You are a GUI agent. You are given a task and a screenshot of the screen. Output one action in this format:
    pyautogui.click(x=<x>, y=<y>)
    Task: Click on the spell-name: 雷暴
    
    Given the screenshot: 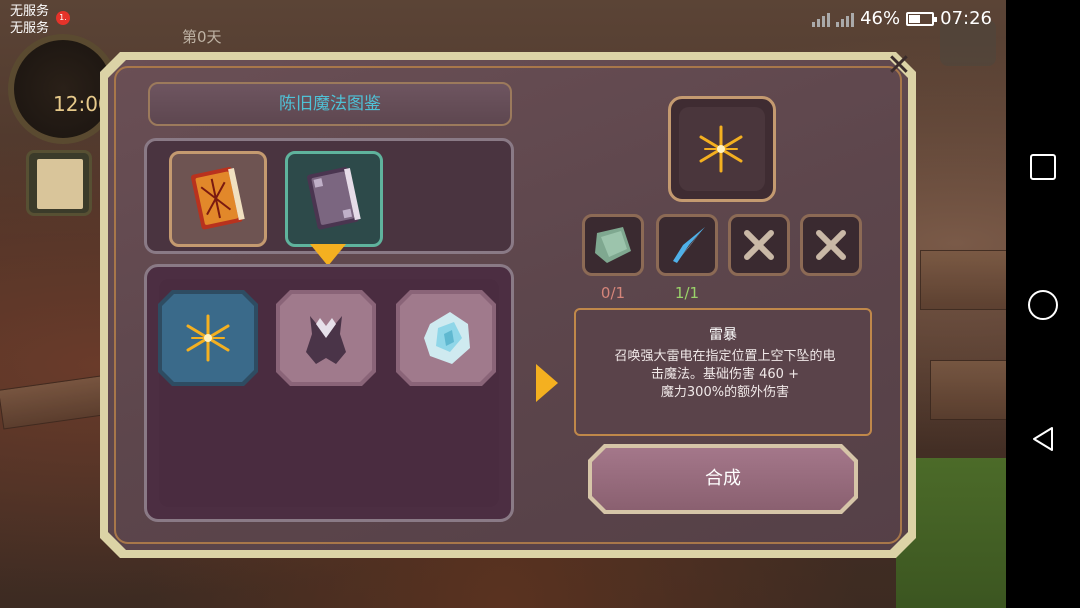 What is the action you would take?
    pyautogui.click(x=723, y=335)
    